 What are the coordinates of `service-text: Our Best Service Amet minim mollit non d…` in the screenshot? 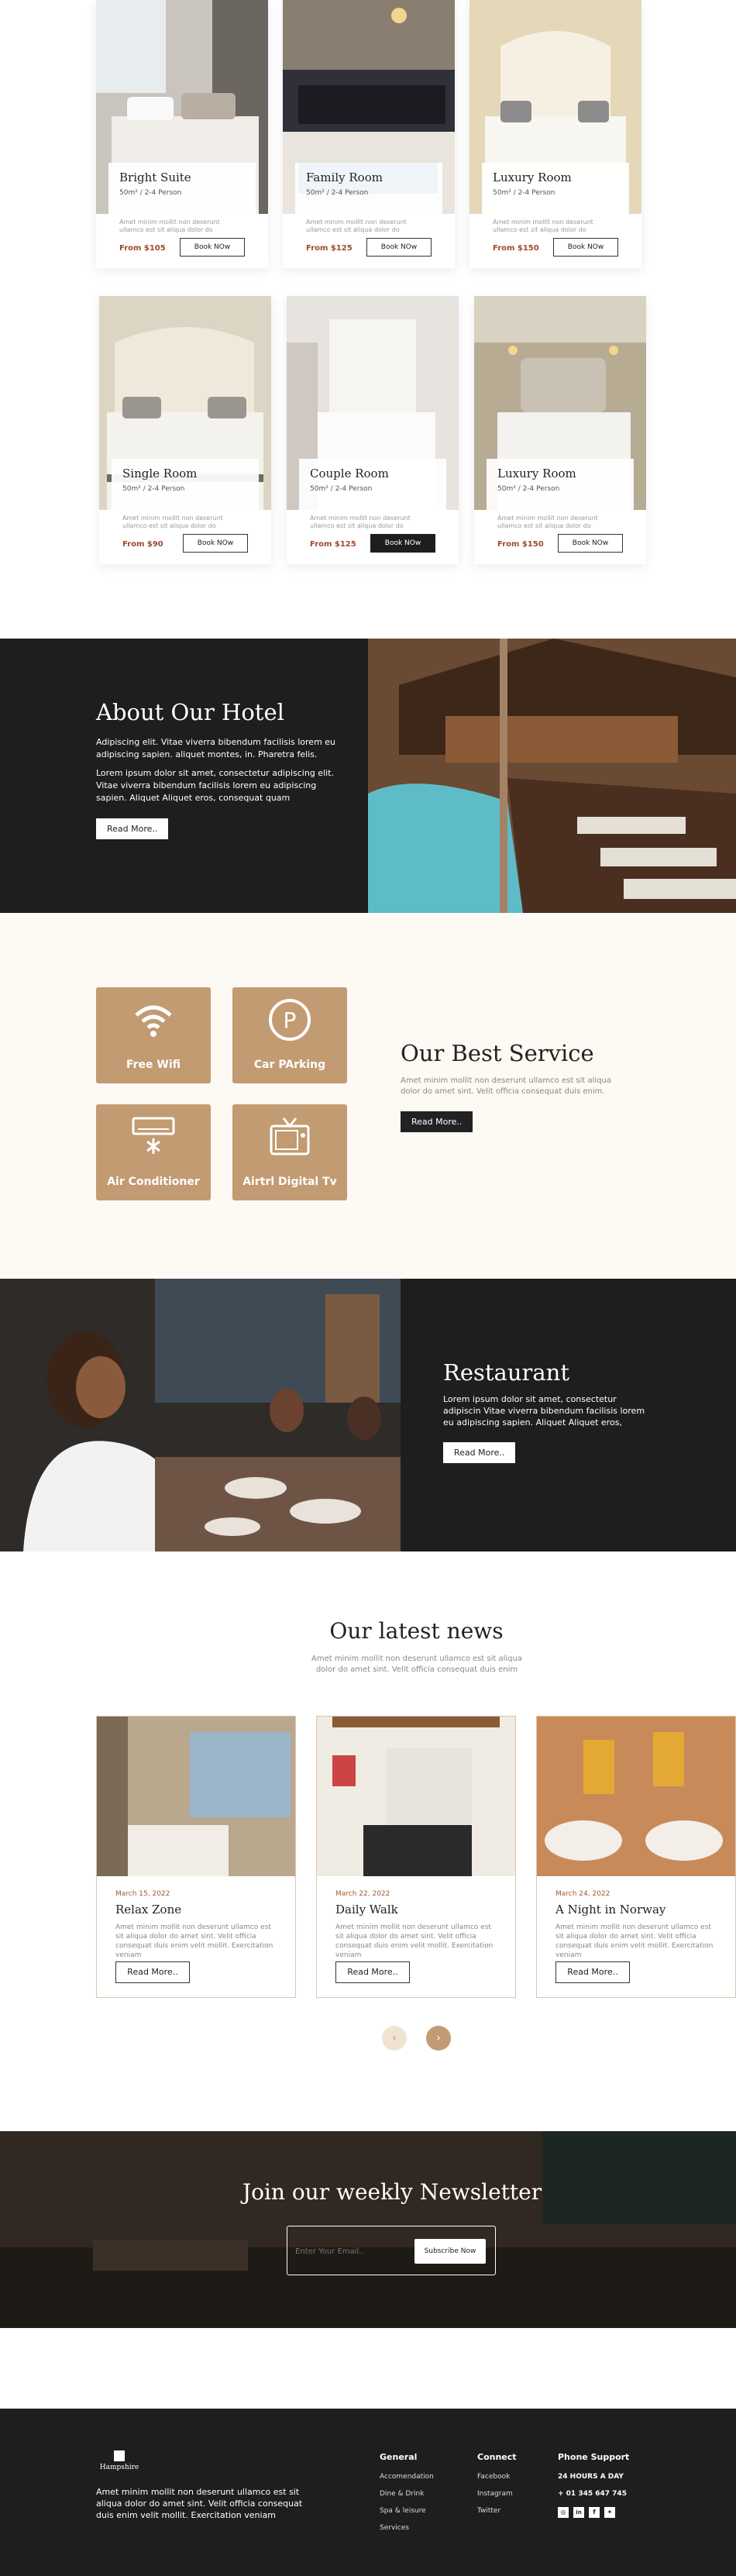 It's located at (517, 1086).